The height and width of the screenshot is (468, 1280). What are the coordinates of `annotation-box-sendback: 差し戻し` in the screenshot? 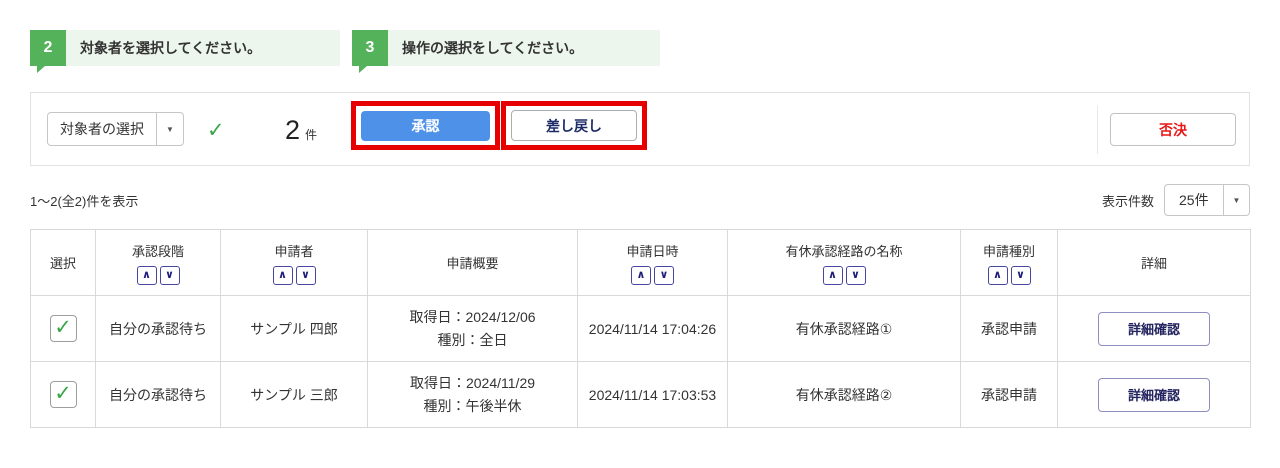 It's located at (574, 125).